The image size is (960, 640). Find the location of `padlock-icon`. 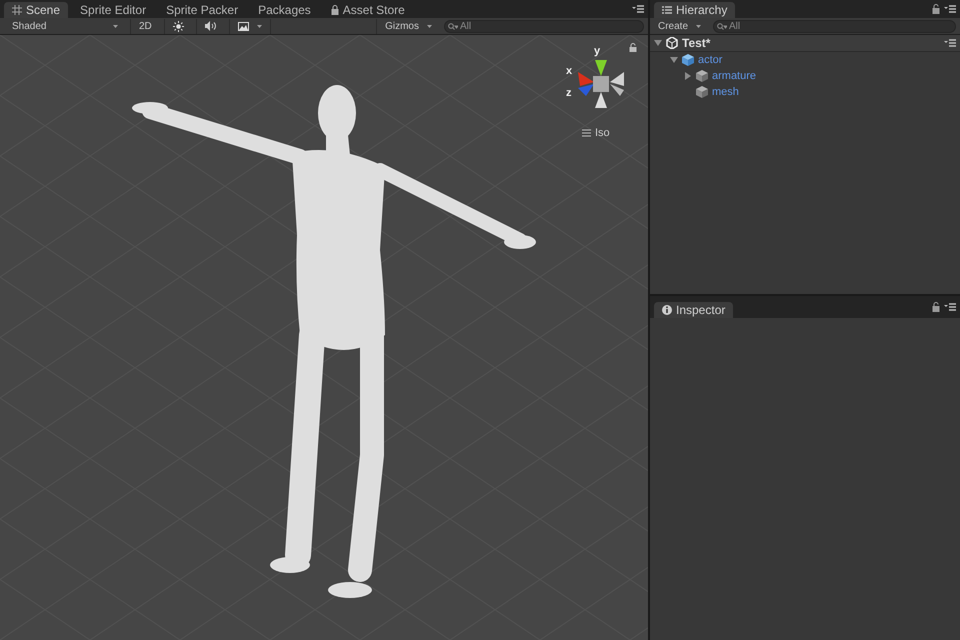

padlock-icon is located at coordinates (334, 10).